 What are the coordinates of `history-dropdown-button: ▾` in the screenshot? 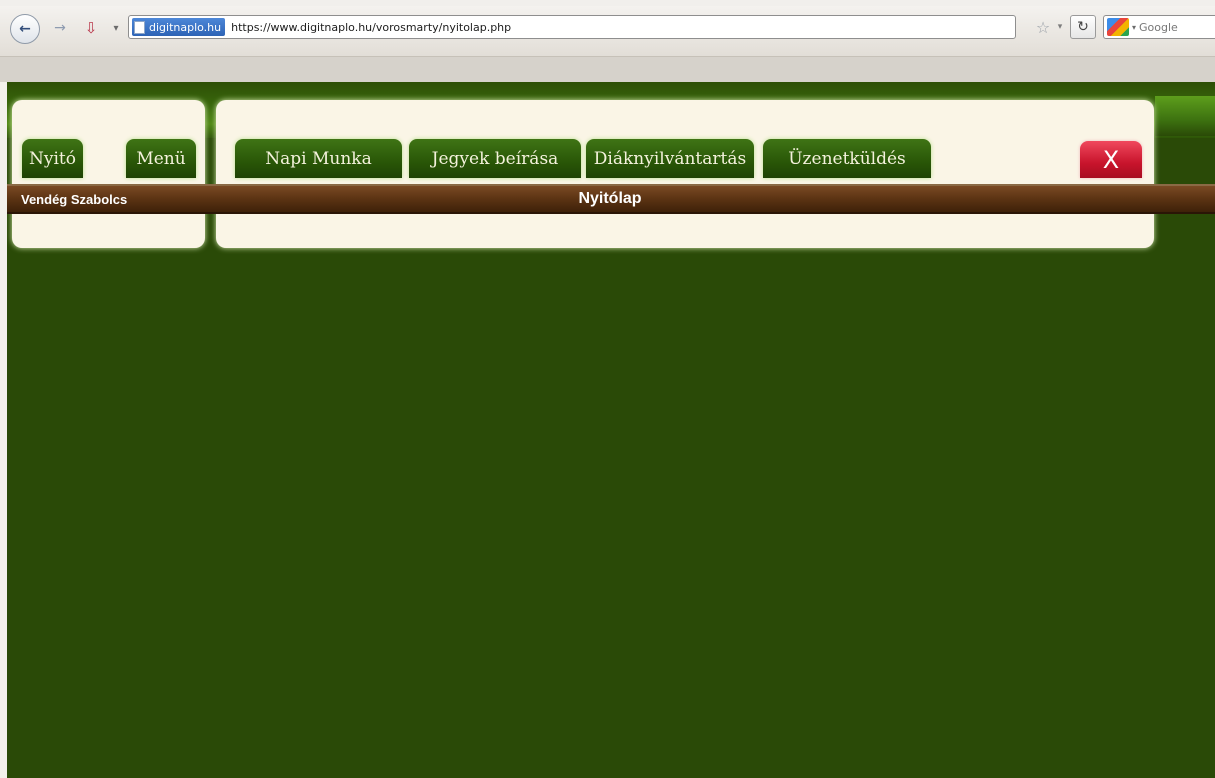 It's located at (116, 28).